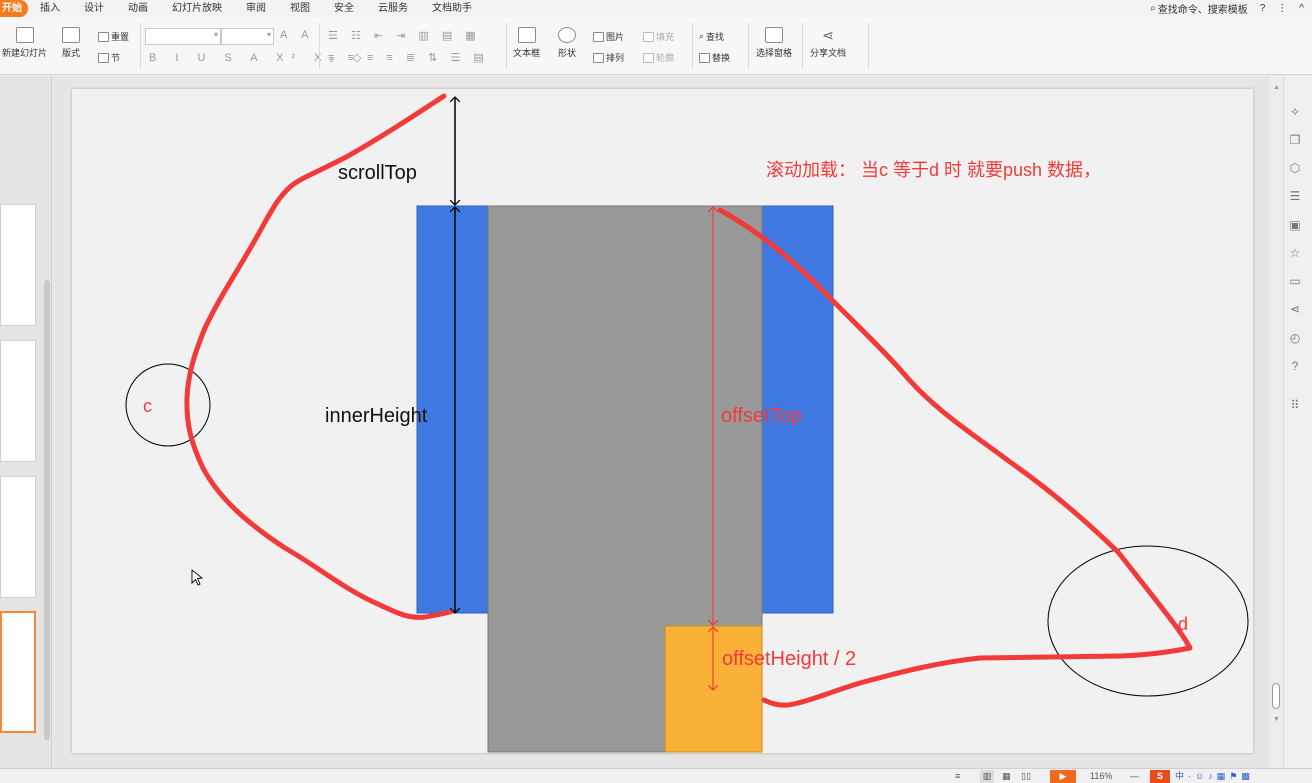  What do you see at coordinates (1295, 112) in the screenshot?
I see `pin-icon: ✧` at bounding box center [1295, 112].